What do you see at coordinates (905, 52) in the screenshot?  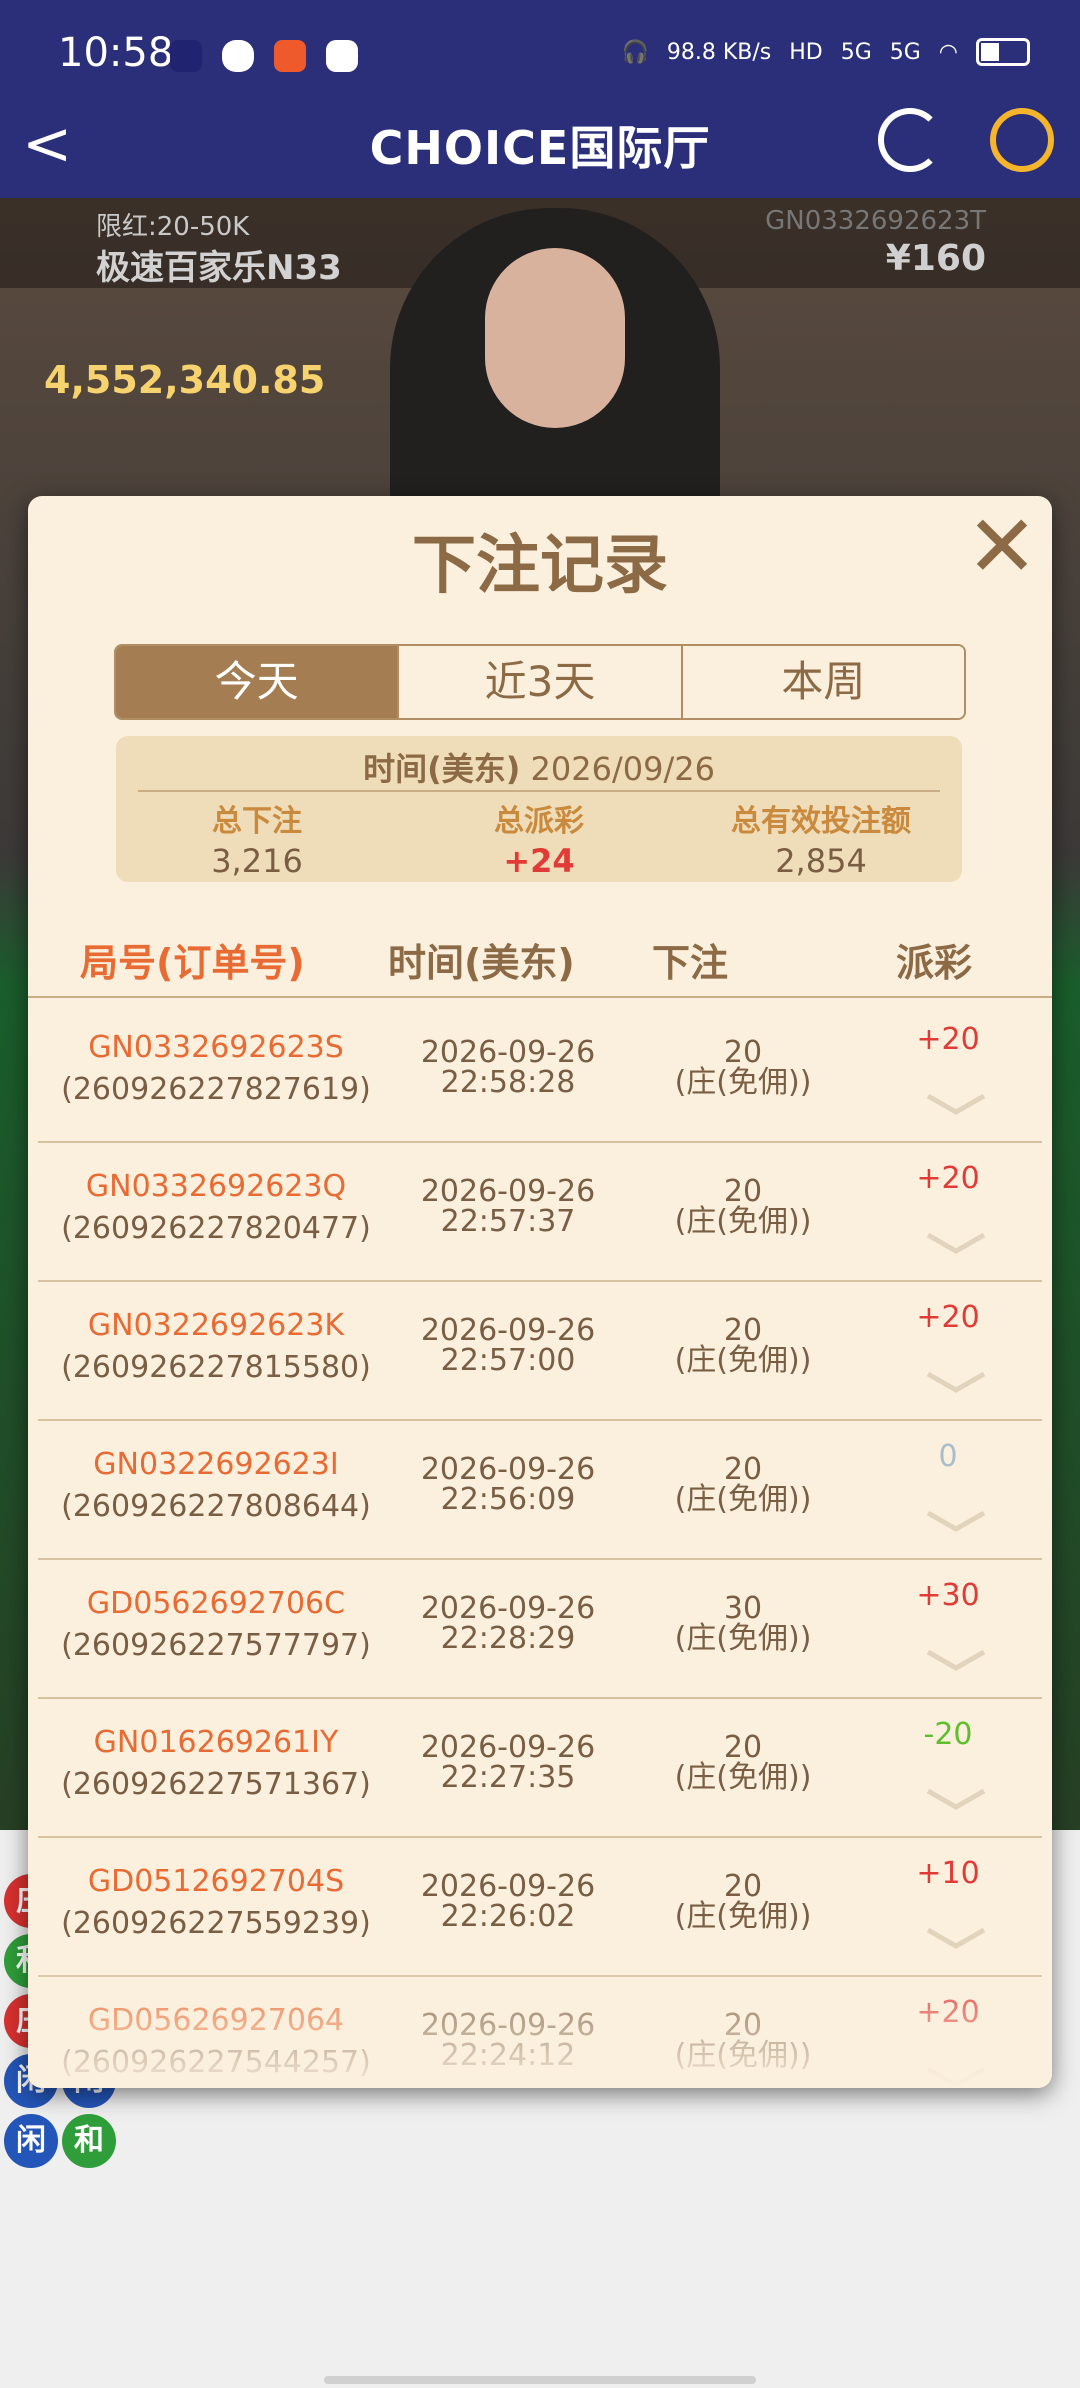 I see `signal-5g-2: 5G` at bounding box center [905, 52].